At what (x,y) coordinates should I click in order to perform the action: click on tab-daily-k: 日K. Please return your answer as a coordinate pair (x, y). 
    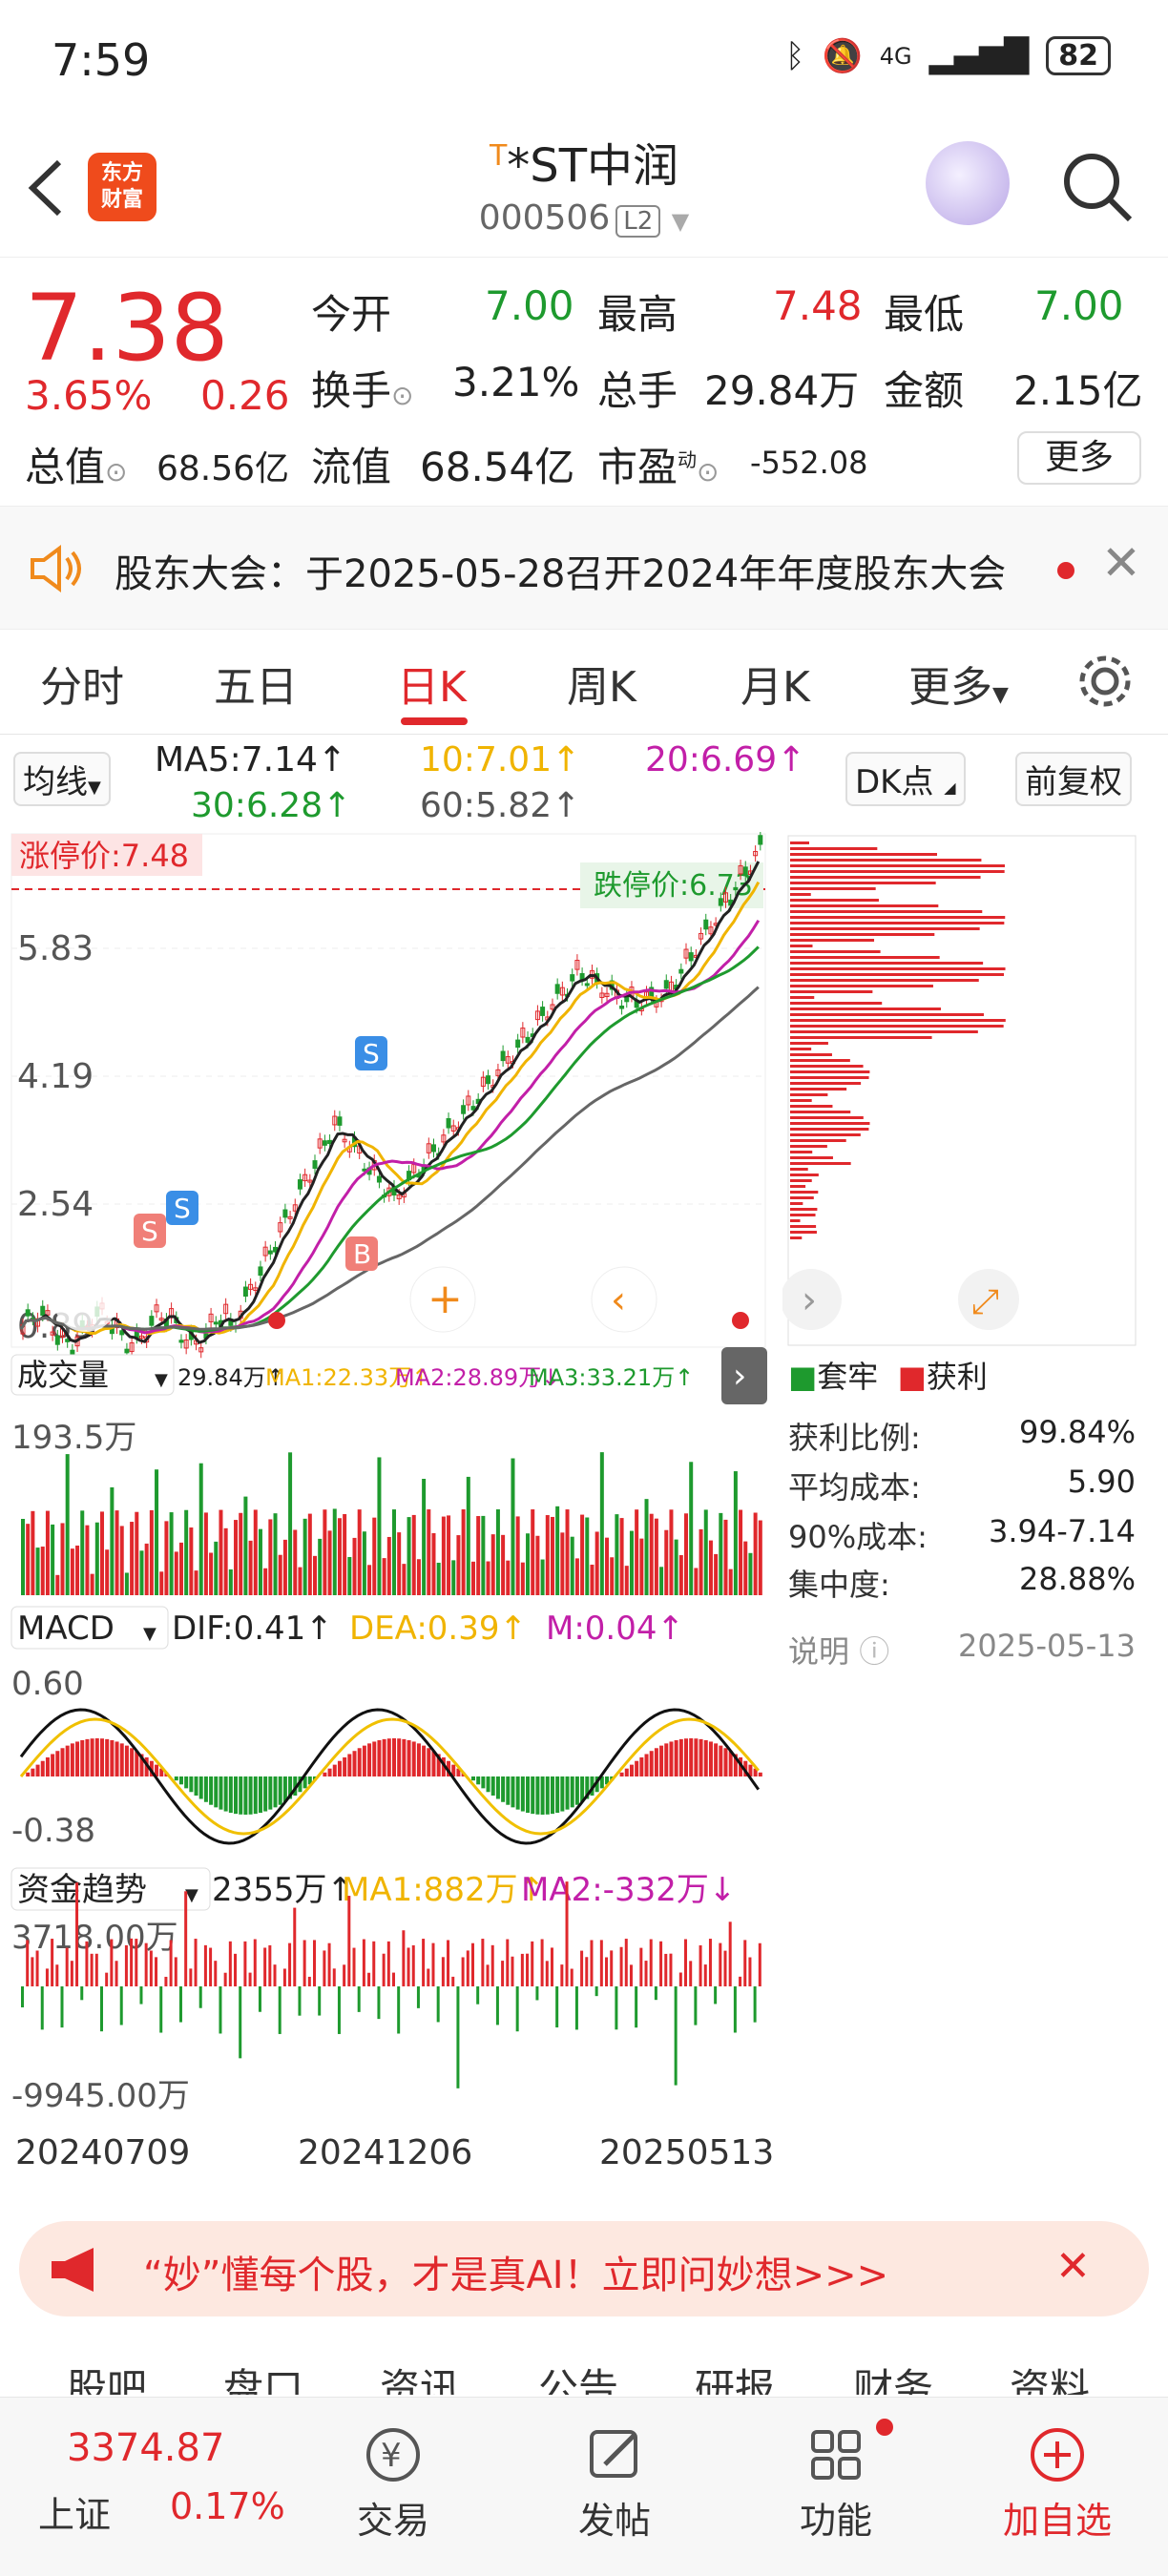
    Looking at the image, I should click on (432, 683).